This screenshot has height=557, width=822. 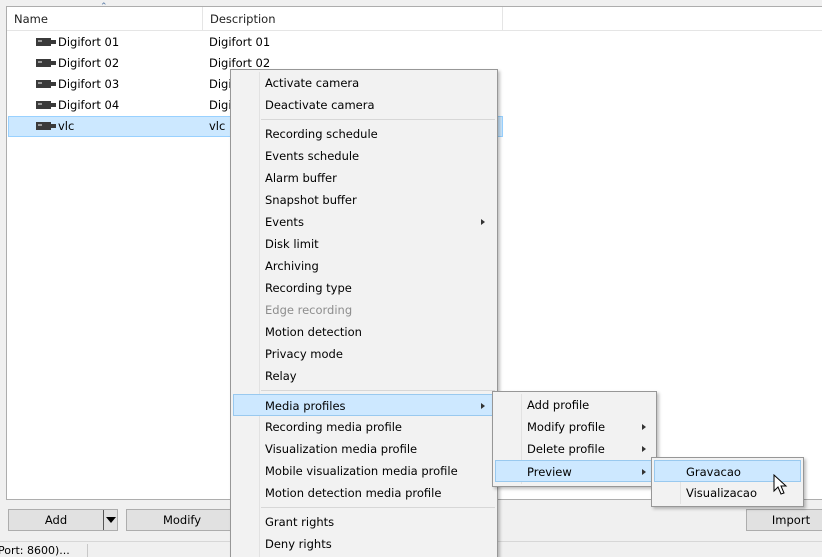 What do you see at coordinates (309, 310) in the screenshot?
I see `menu-item-edge-recording: Edge recording` at bounding box center [309, 310].